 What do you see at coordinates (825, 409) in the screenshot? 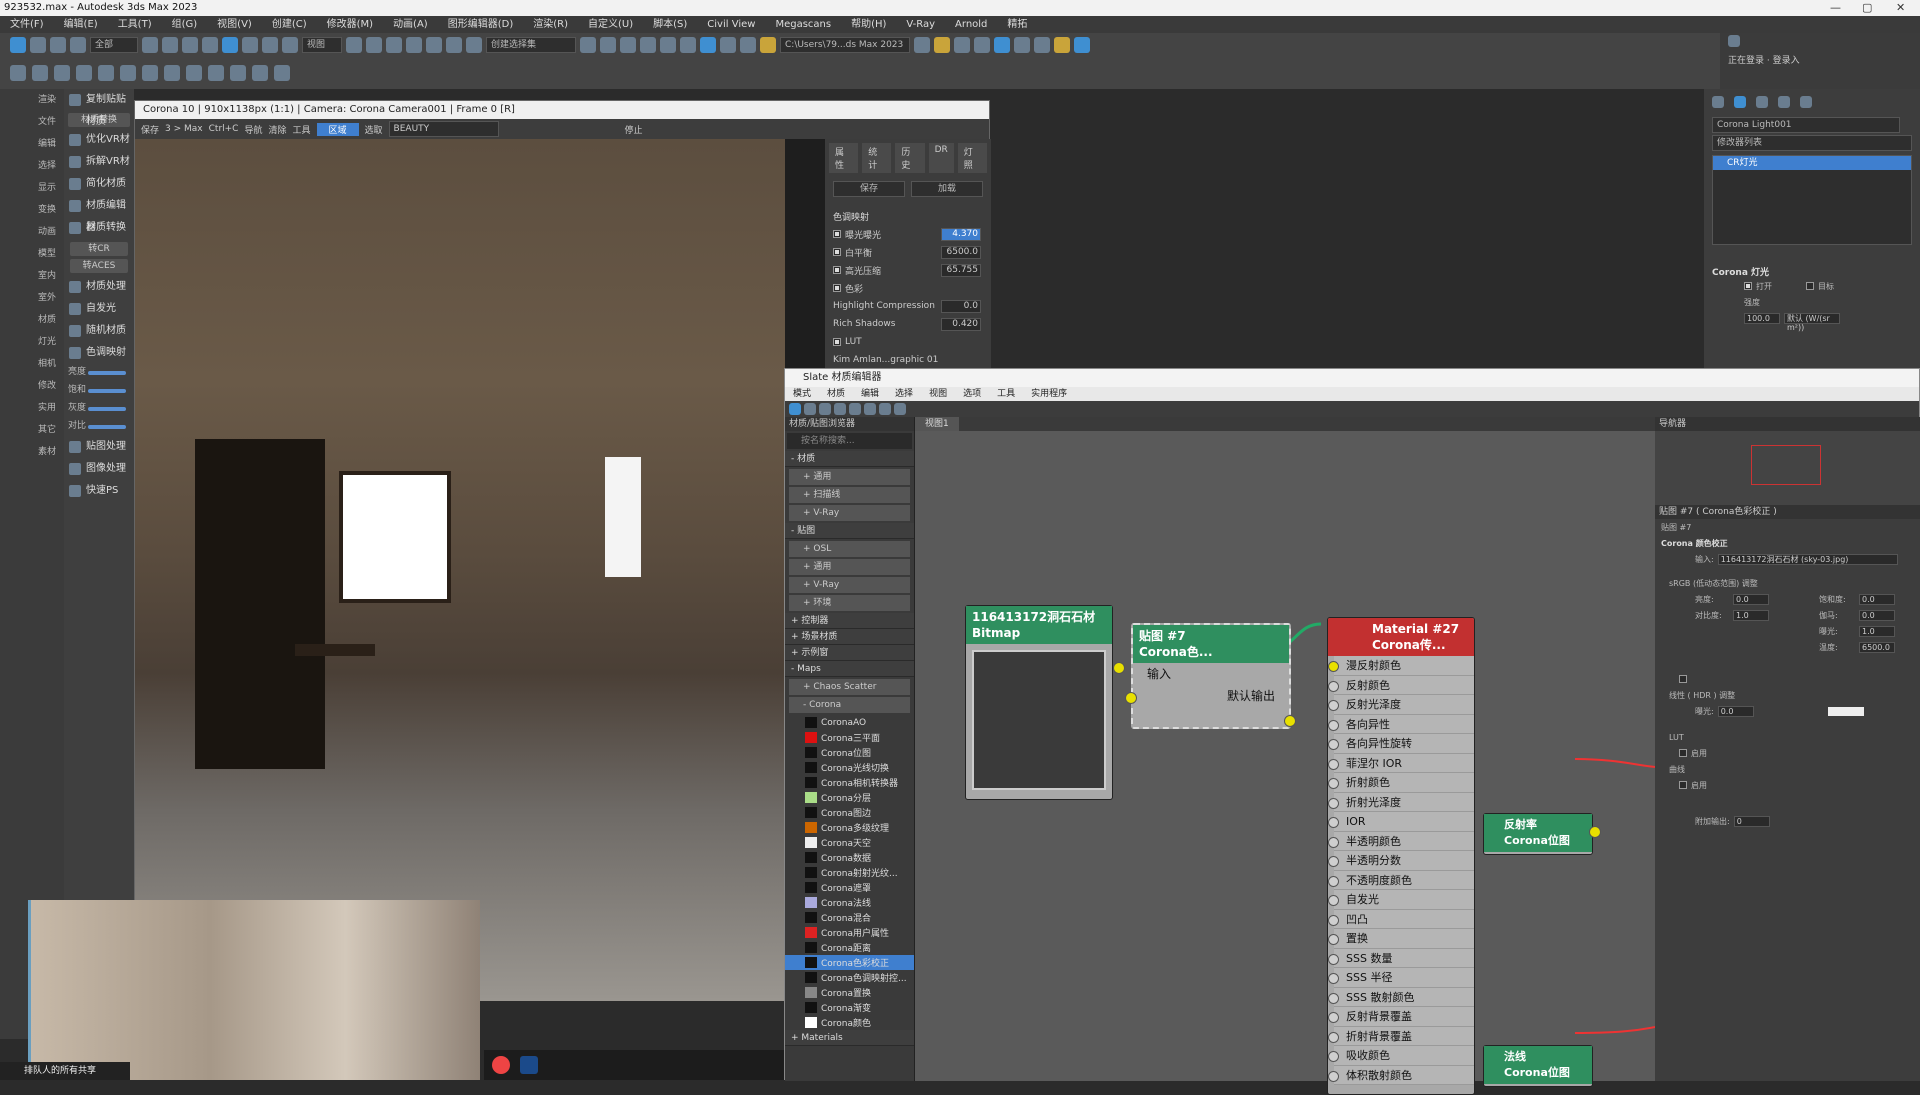
I see `slate-assign-icon` at bounding box center [825, 409].